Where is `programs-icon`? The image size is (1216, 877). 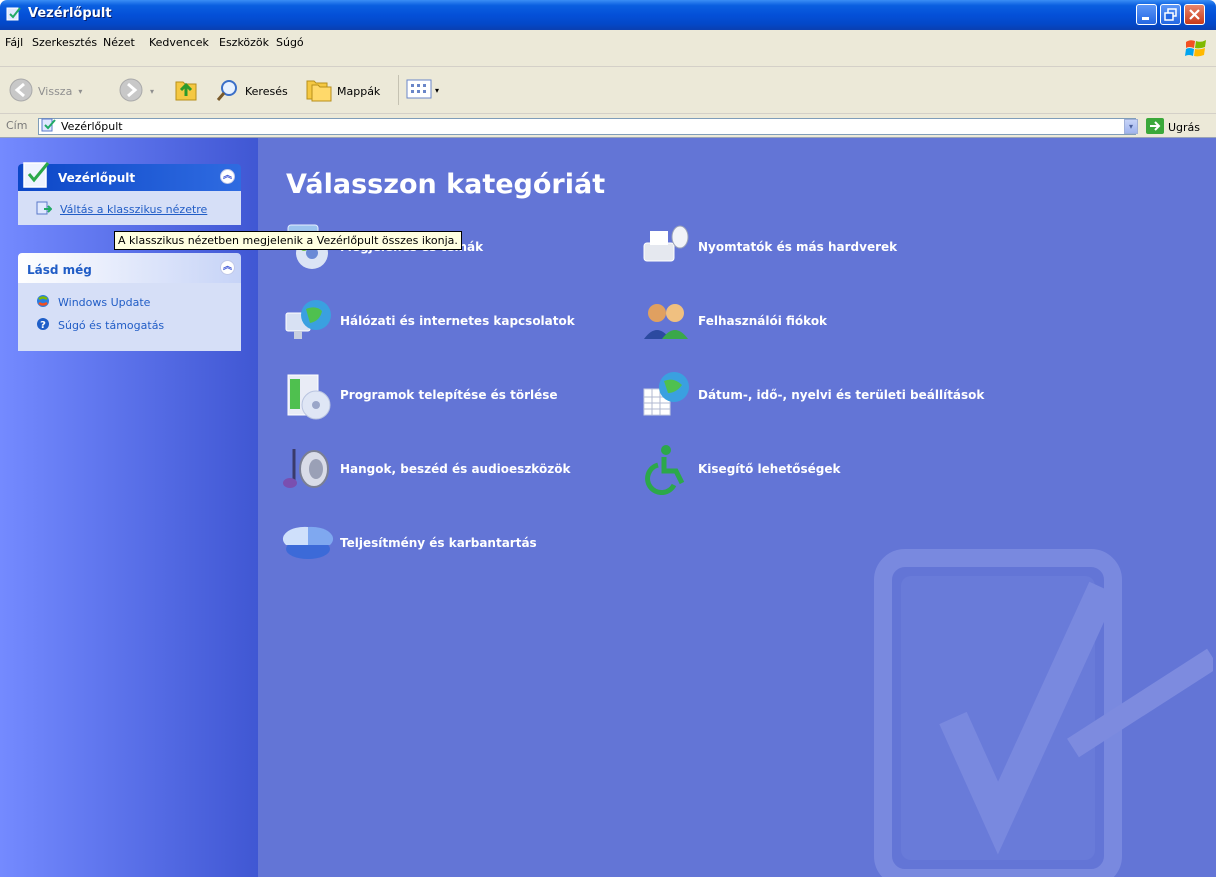
programs-icon is located at coordinates (308, 395).